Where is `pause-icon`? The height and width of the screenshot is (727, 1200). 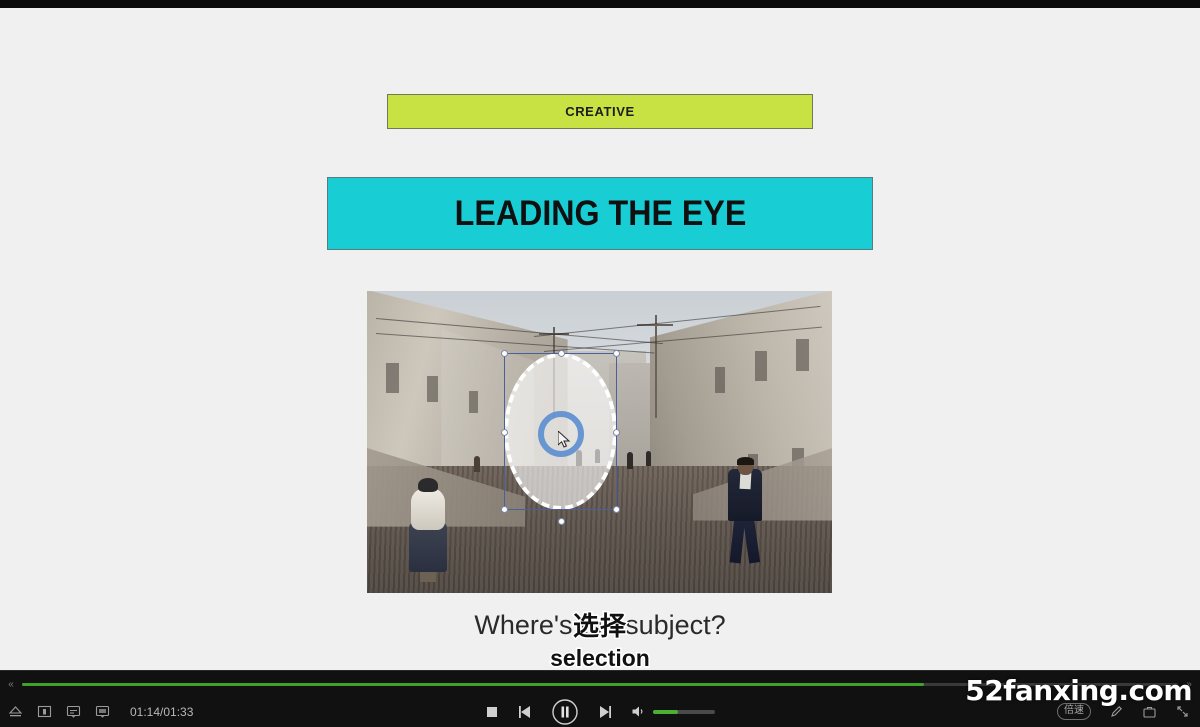 pause-icon is located at coordinates (565, 712).